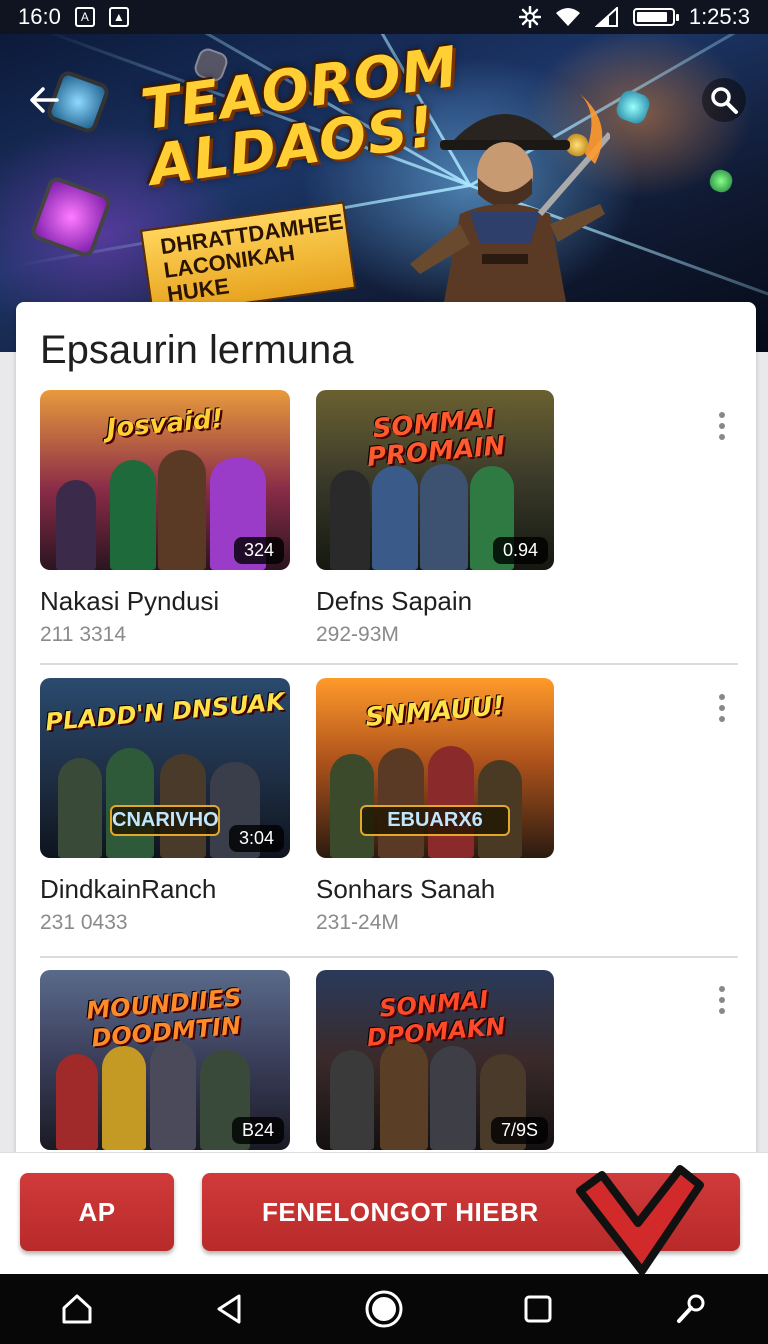  I want to click on checkmark-icon, so click(640, 1220).